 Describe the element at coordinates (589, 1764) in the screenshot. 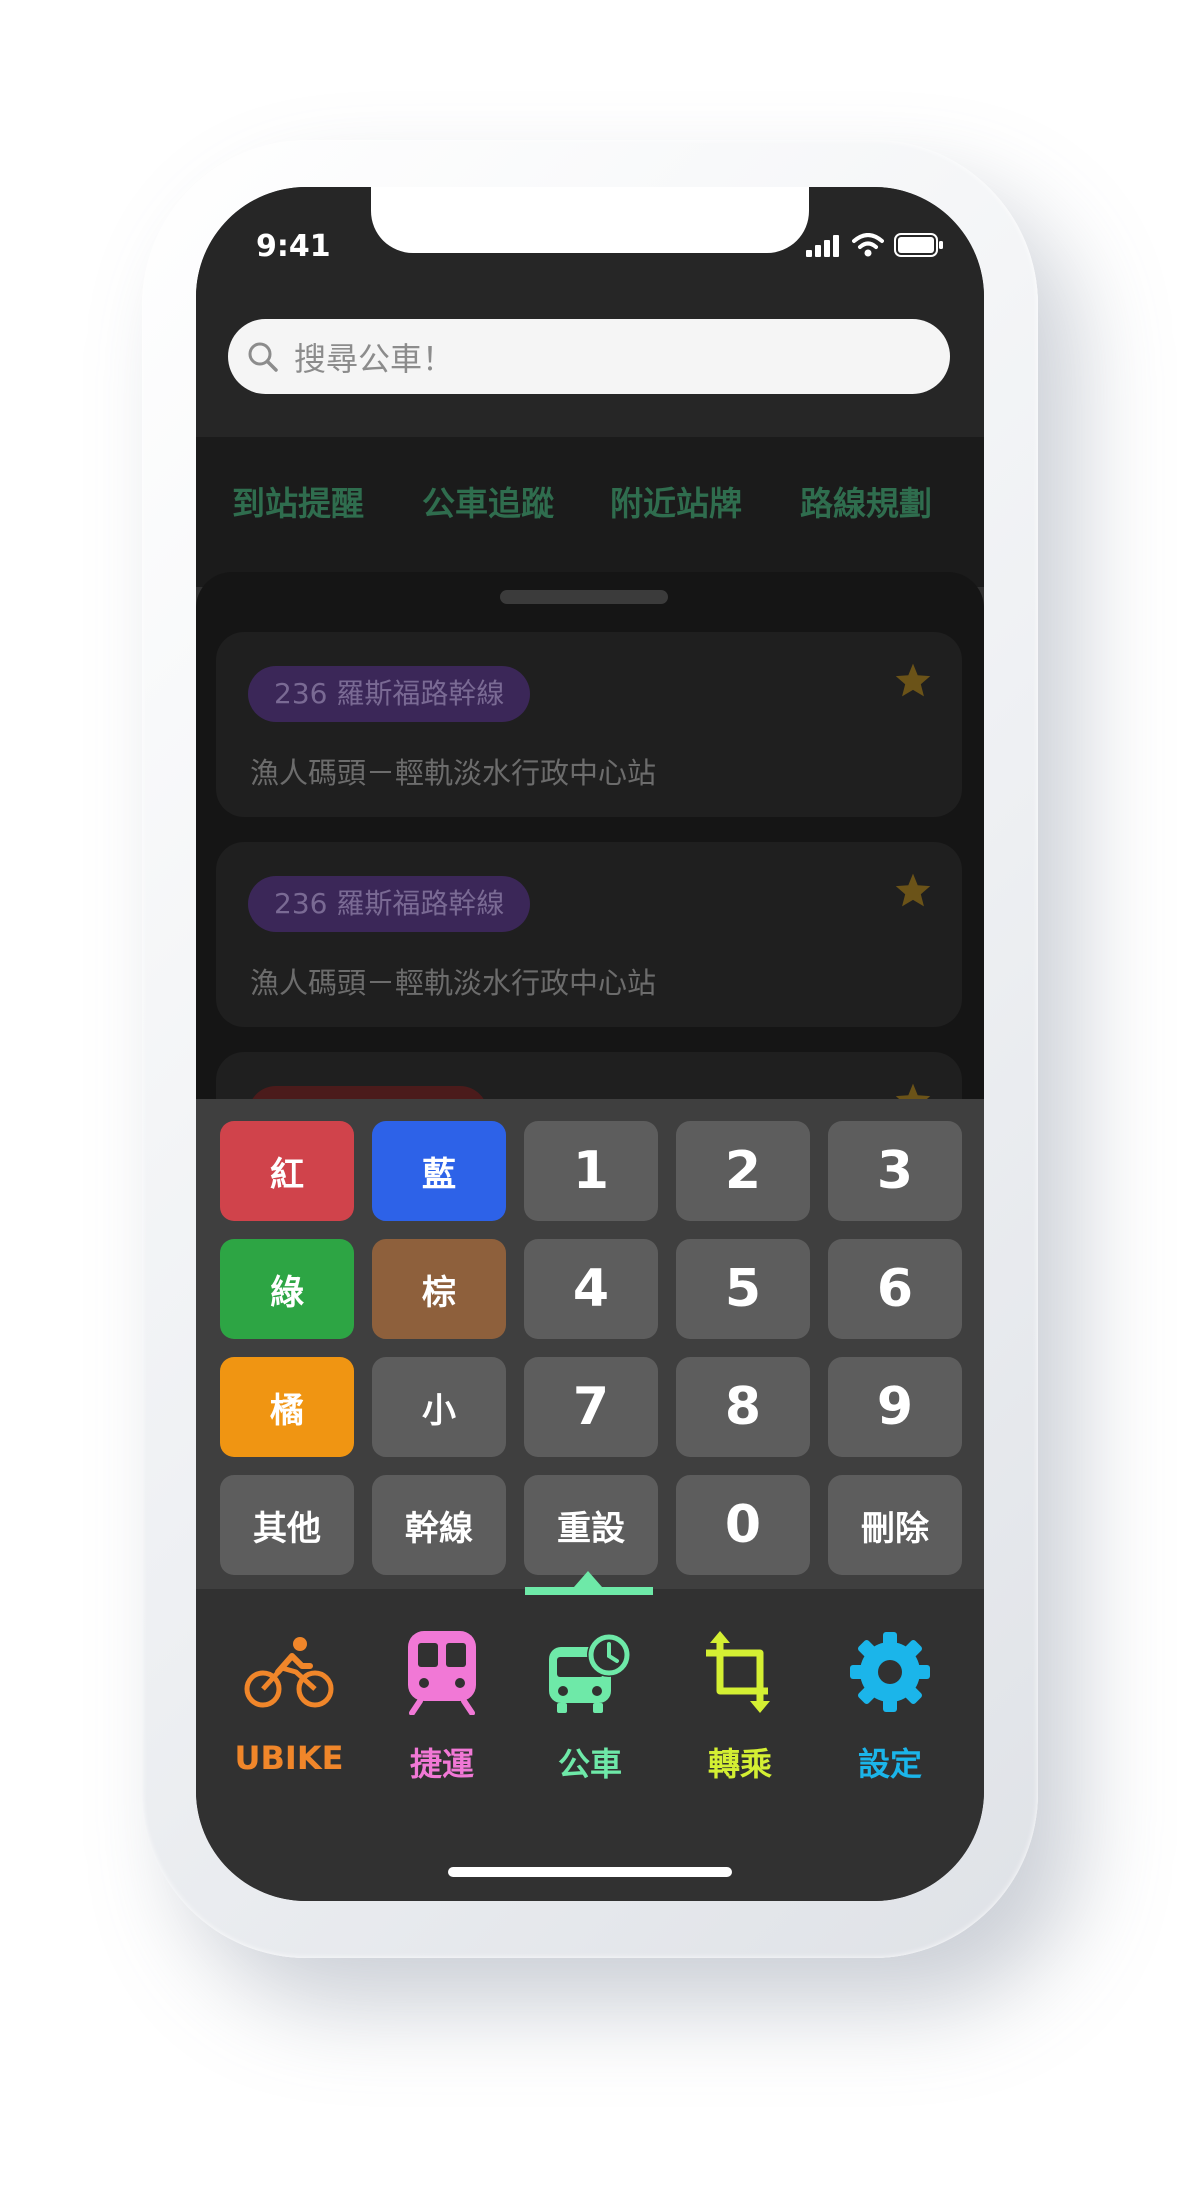

I see `tab-label: 公車` at that location.